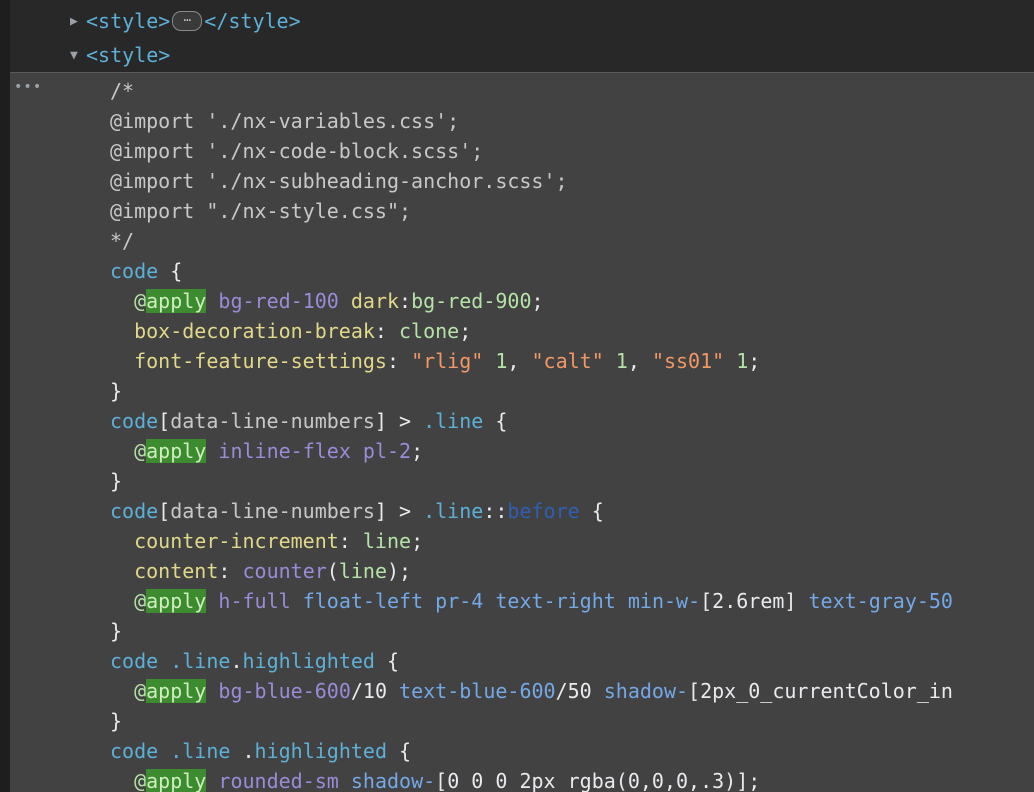 The width and height of the screenshot is (1034, 792). Describe the element at coordinates (122, 91) in the screenshot. I see `comment-open: /*` at that location.